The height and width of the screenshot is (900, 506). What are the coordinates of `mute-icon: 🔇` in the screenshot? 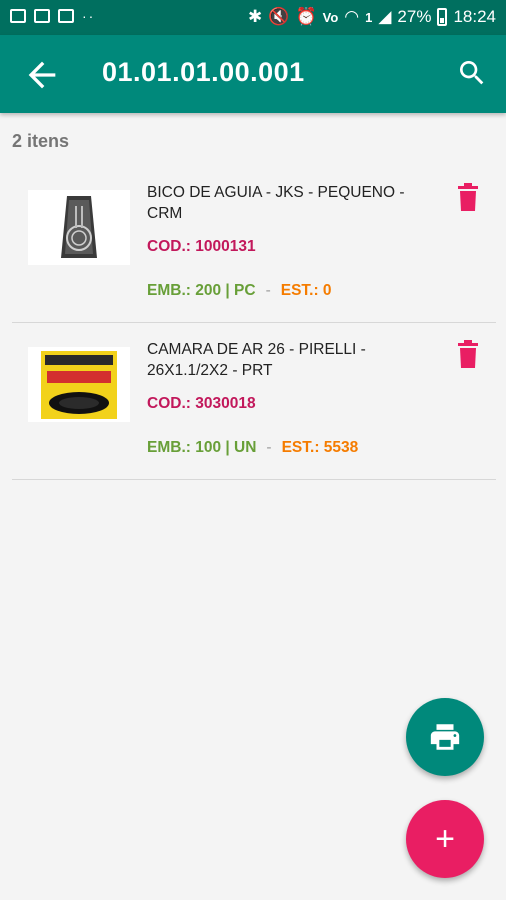 It's located at (279, 16).